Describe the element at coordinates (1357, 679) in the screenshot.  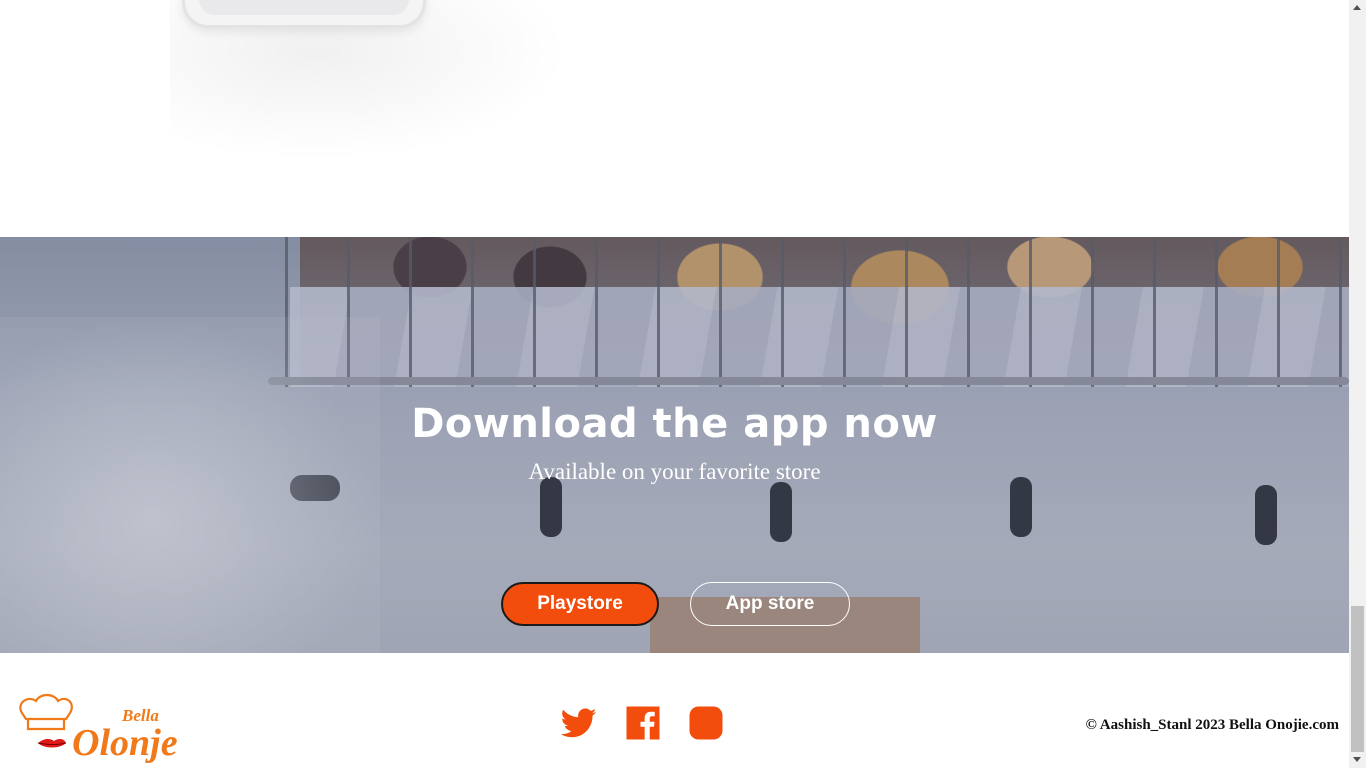
I see `scrollbar-thumb` at that location.